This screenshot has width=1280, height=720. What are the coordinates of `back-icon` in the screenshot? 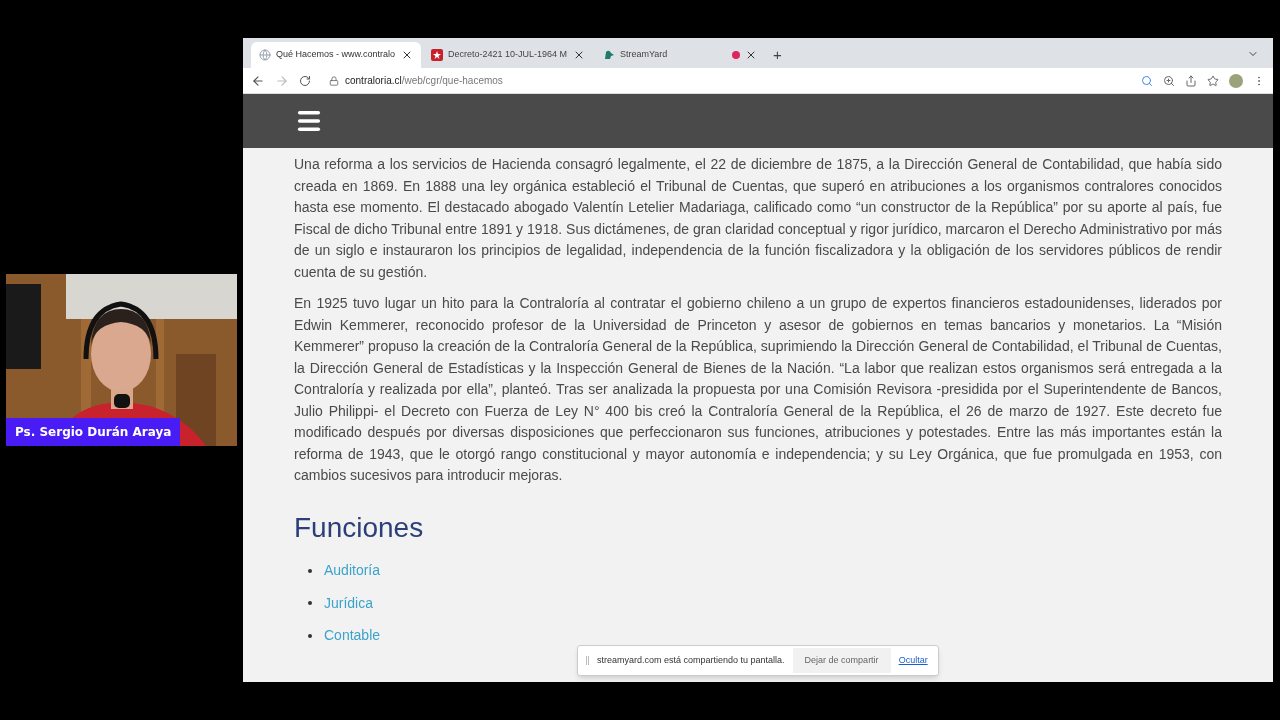 It's located at (258, 80).